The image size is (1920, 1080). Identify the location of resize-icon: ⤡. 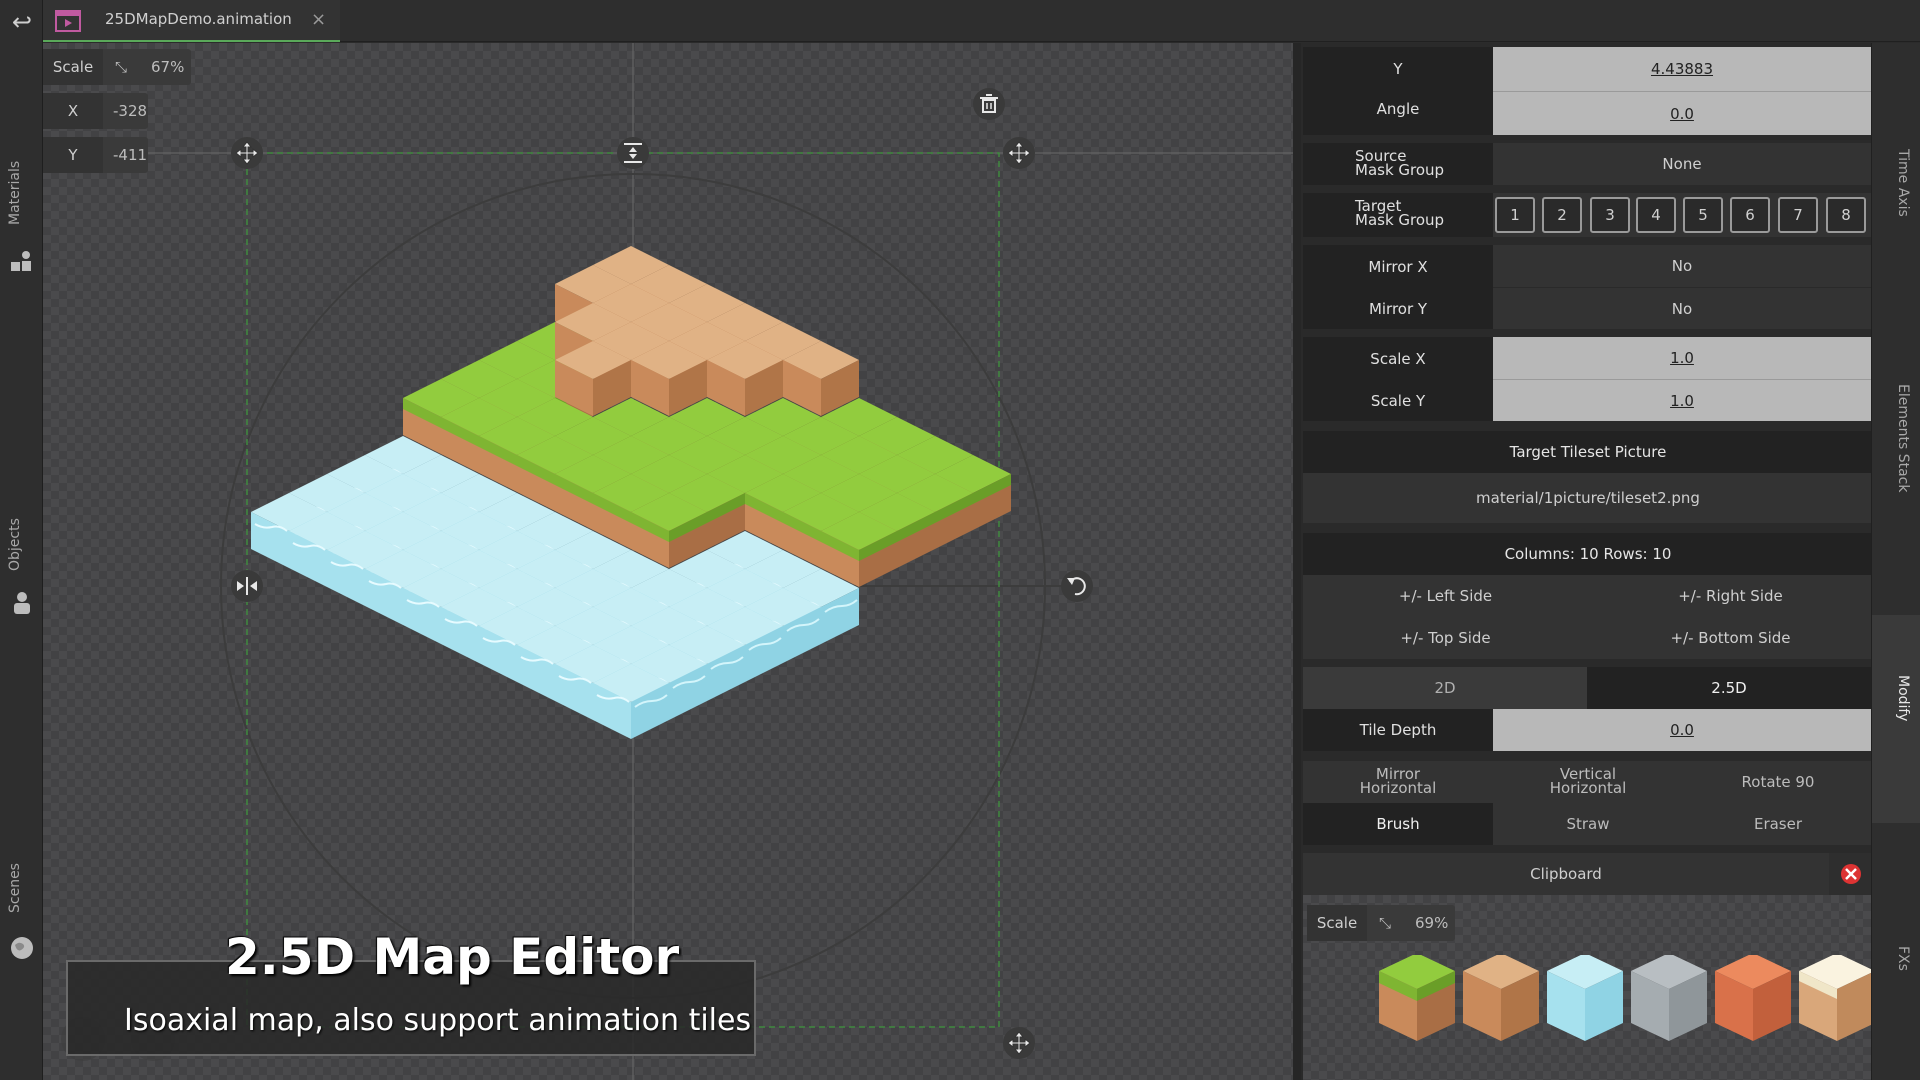
(1385, 923).